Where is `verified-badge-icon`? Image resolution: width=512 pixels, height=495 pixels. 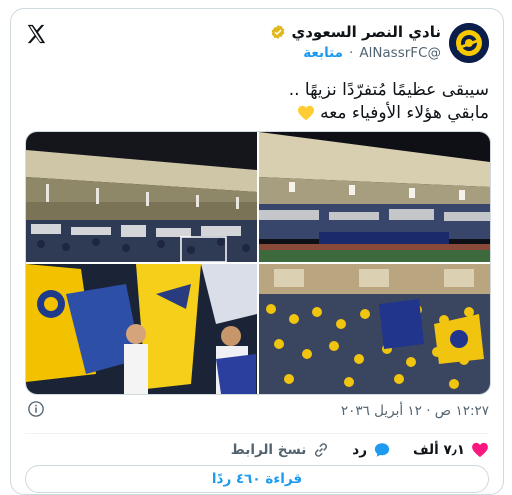 verified-badge-icon is located at coordinates (278, 32).